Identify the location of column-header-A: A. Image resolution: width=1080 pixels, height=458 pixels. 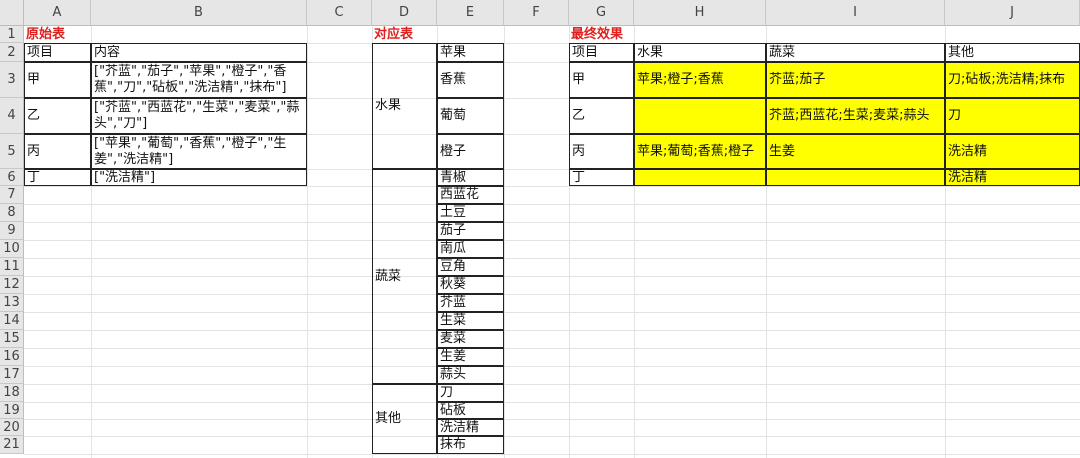
(57, 13).